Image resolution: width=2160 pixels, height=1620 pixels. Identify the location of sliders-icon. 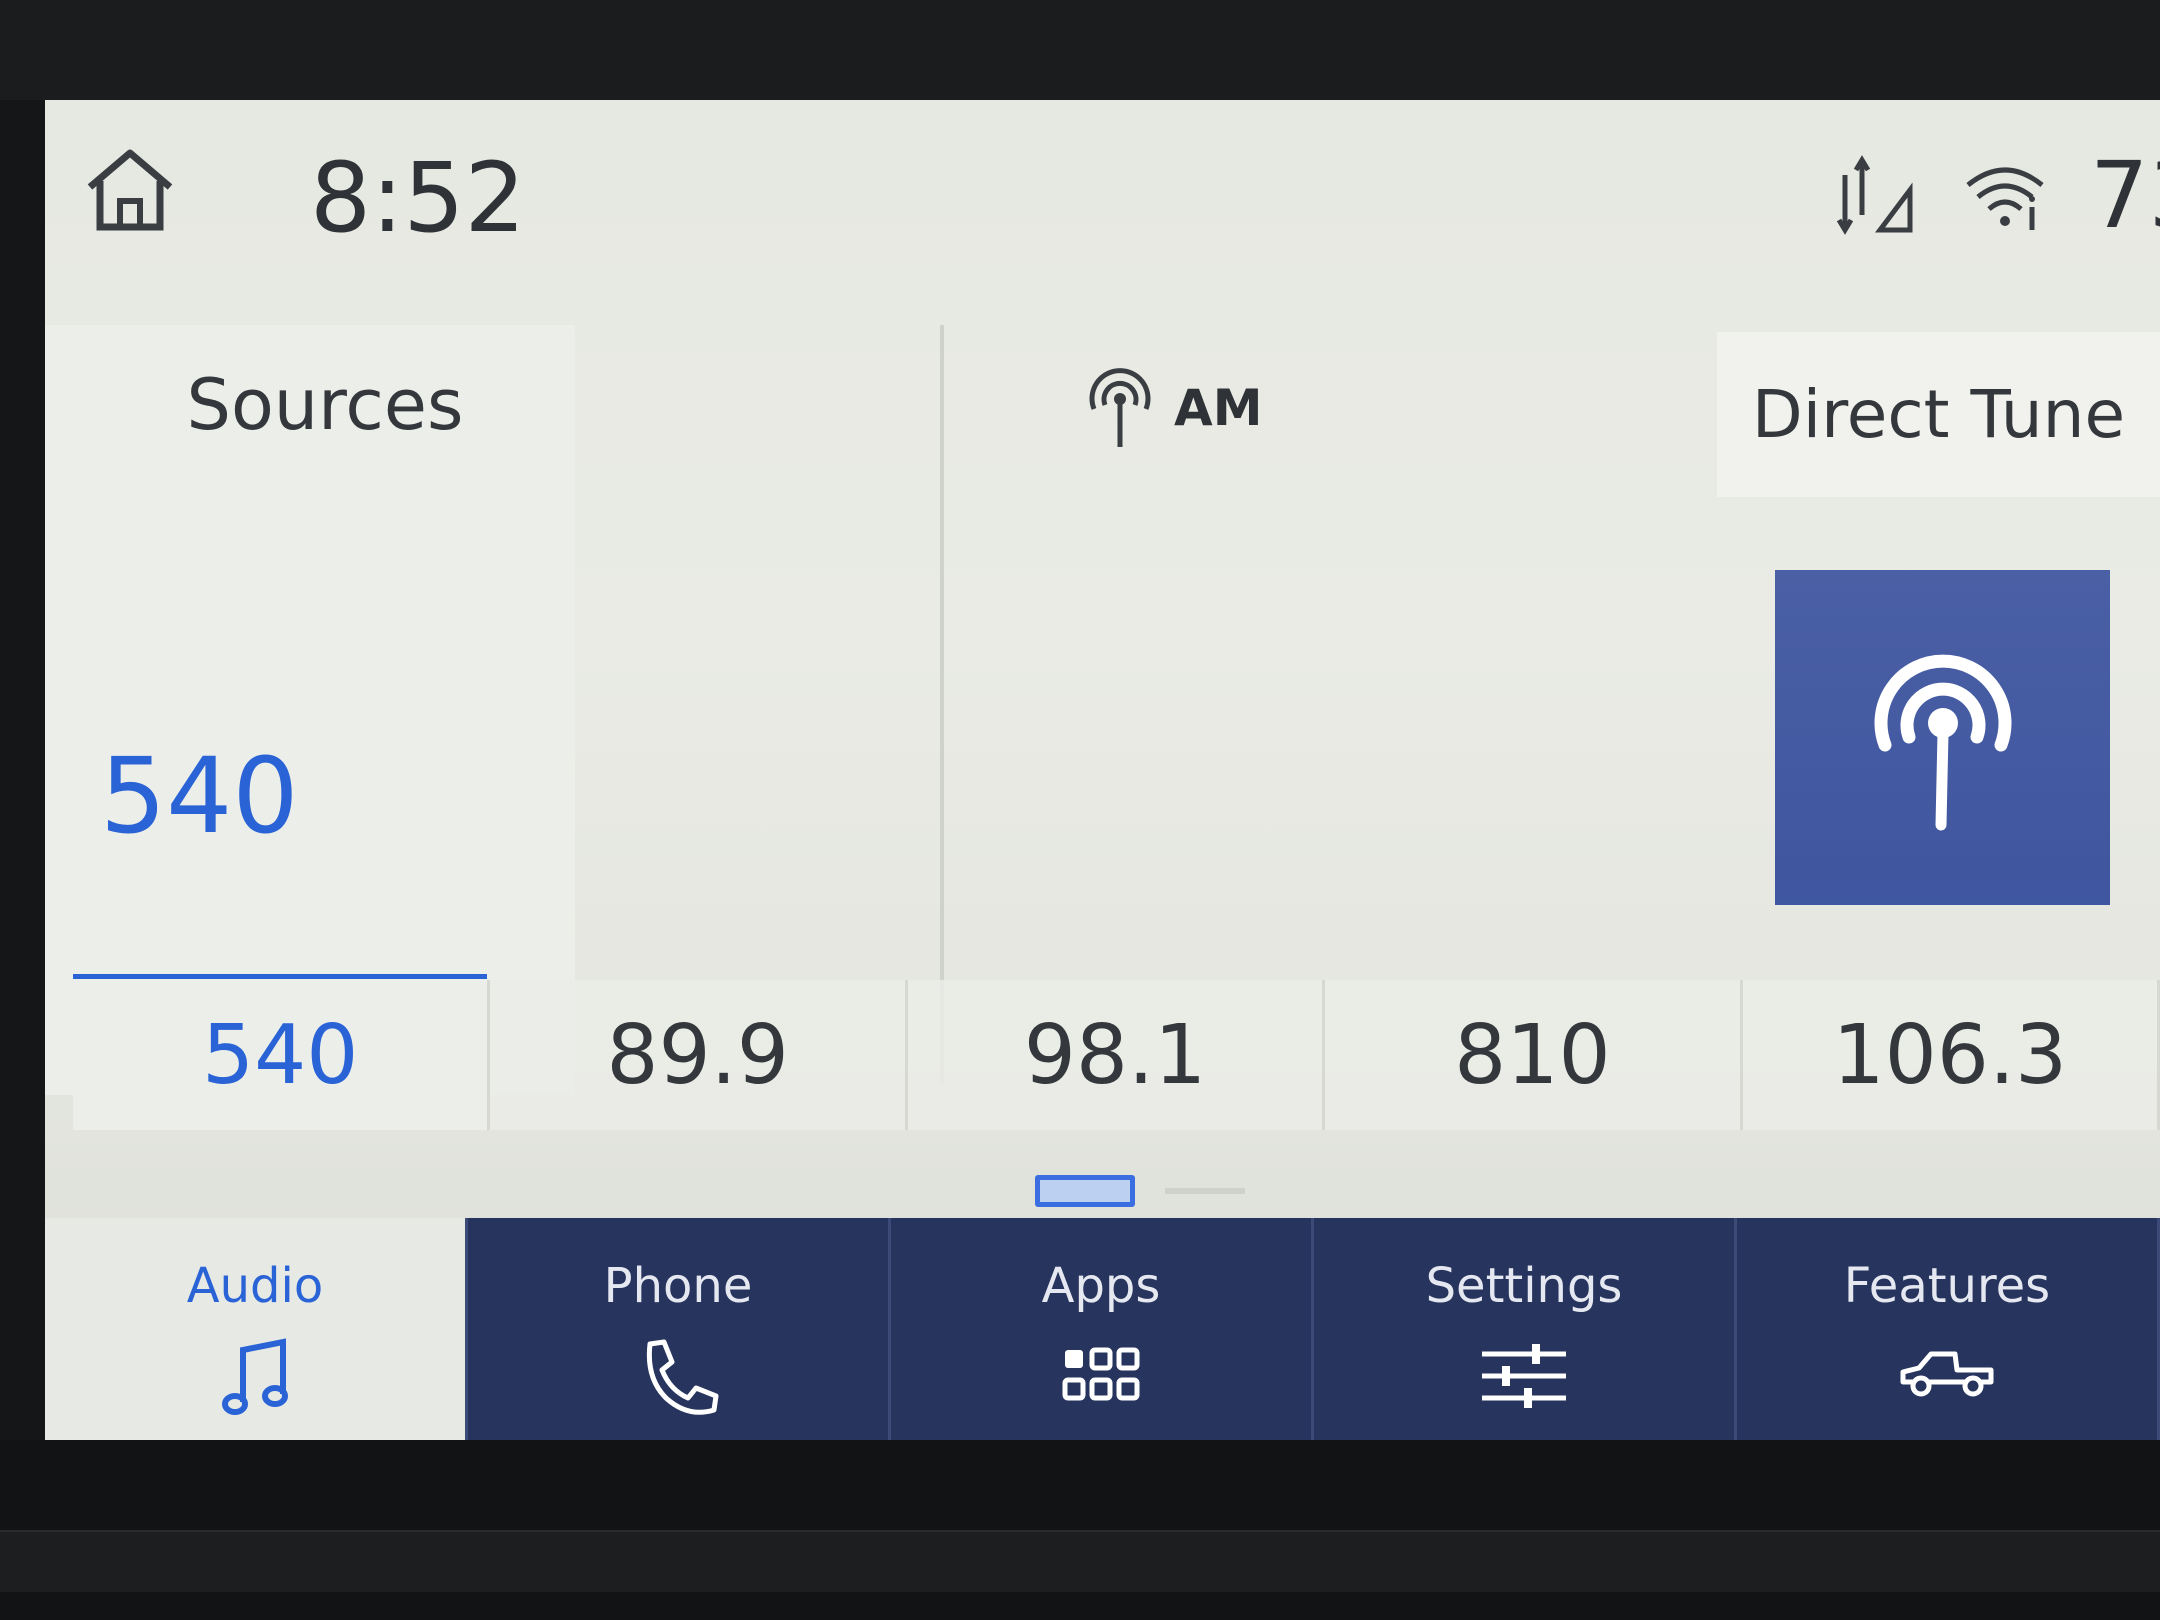
(1524, 1376).